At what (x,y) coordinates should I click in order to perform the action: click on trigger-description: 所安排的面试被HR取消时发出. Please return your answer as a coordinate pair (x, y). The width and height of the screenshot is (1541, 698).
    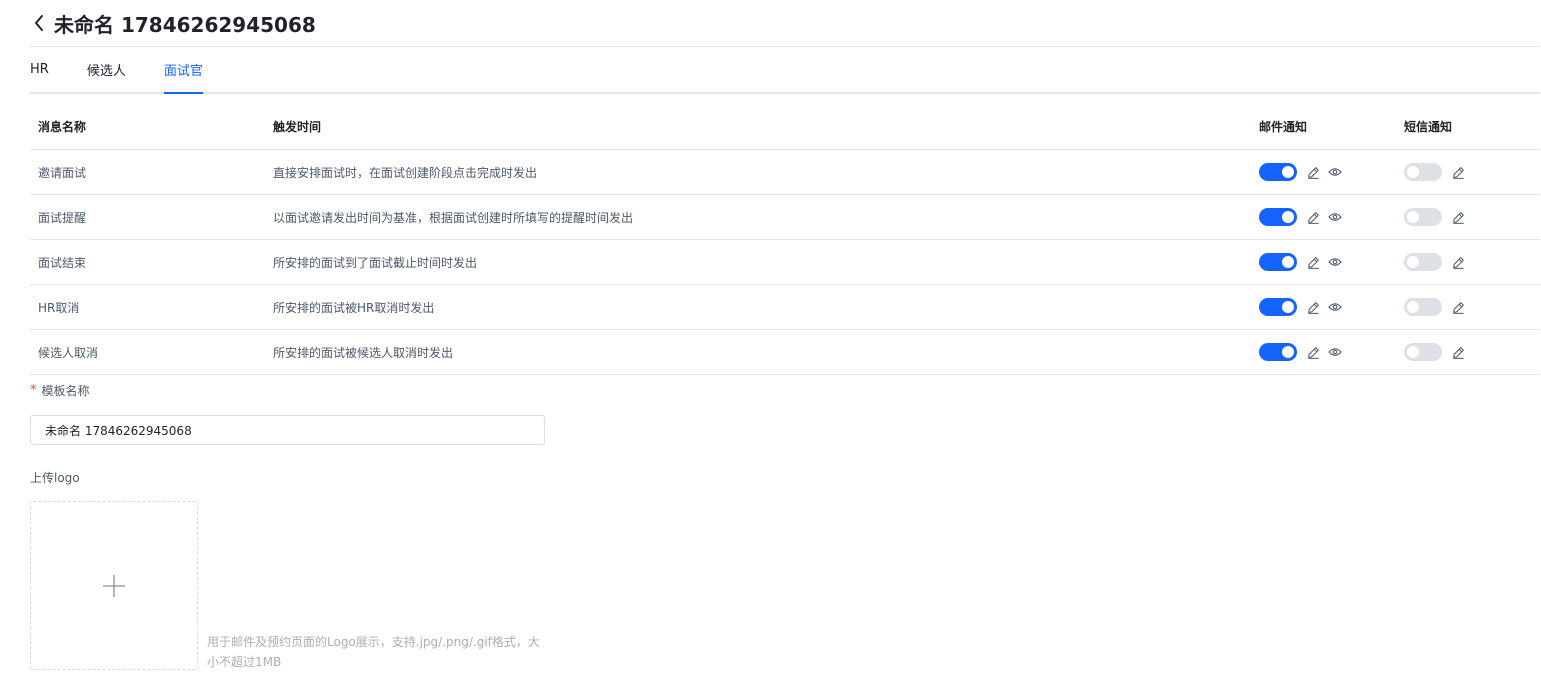
    Looking at the image, I should click on (354, 307).